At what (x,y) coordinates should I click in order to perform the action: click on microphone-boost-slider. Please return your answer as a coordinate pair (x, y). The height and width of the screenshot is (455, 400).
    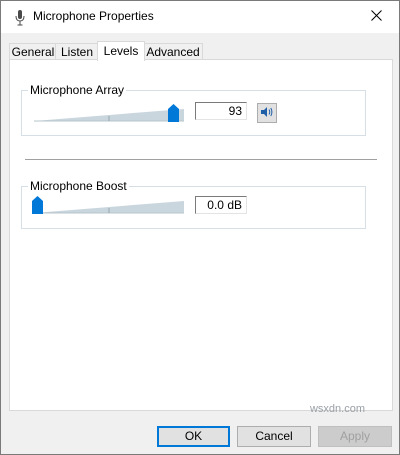
    Looking at the image, I should click on (108, 206).